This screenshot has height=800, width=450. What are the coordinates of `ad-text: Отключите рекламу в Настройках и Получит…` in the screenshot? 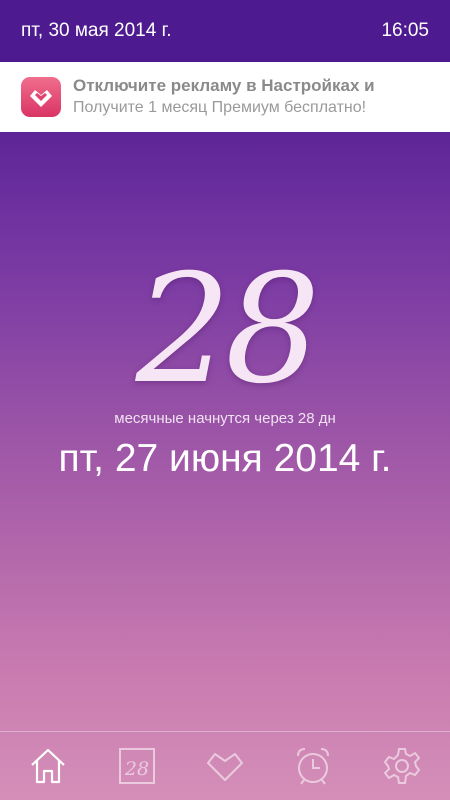 It's located at (224, 97).